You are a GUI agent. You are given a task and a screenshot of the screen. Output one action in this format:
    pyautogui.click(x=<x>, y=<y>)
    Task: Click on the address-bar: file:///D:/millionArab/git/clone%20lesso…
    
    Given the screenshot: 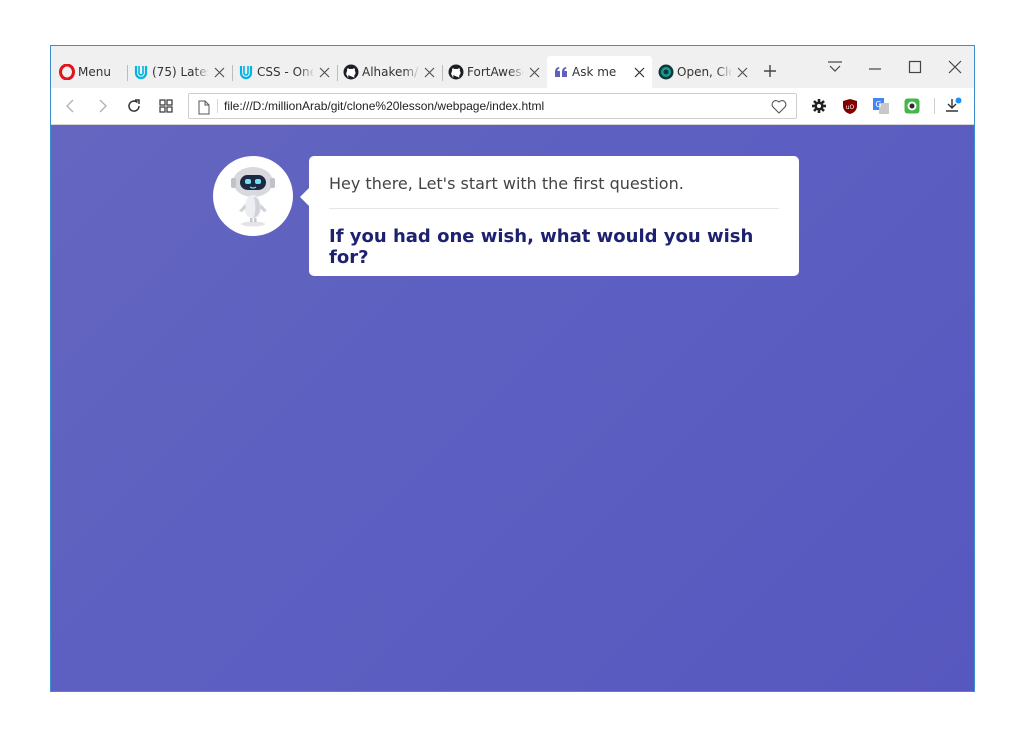 What is the action you would take?
    pyautogui.click(x=492, y=106)
    